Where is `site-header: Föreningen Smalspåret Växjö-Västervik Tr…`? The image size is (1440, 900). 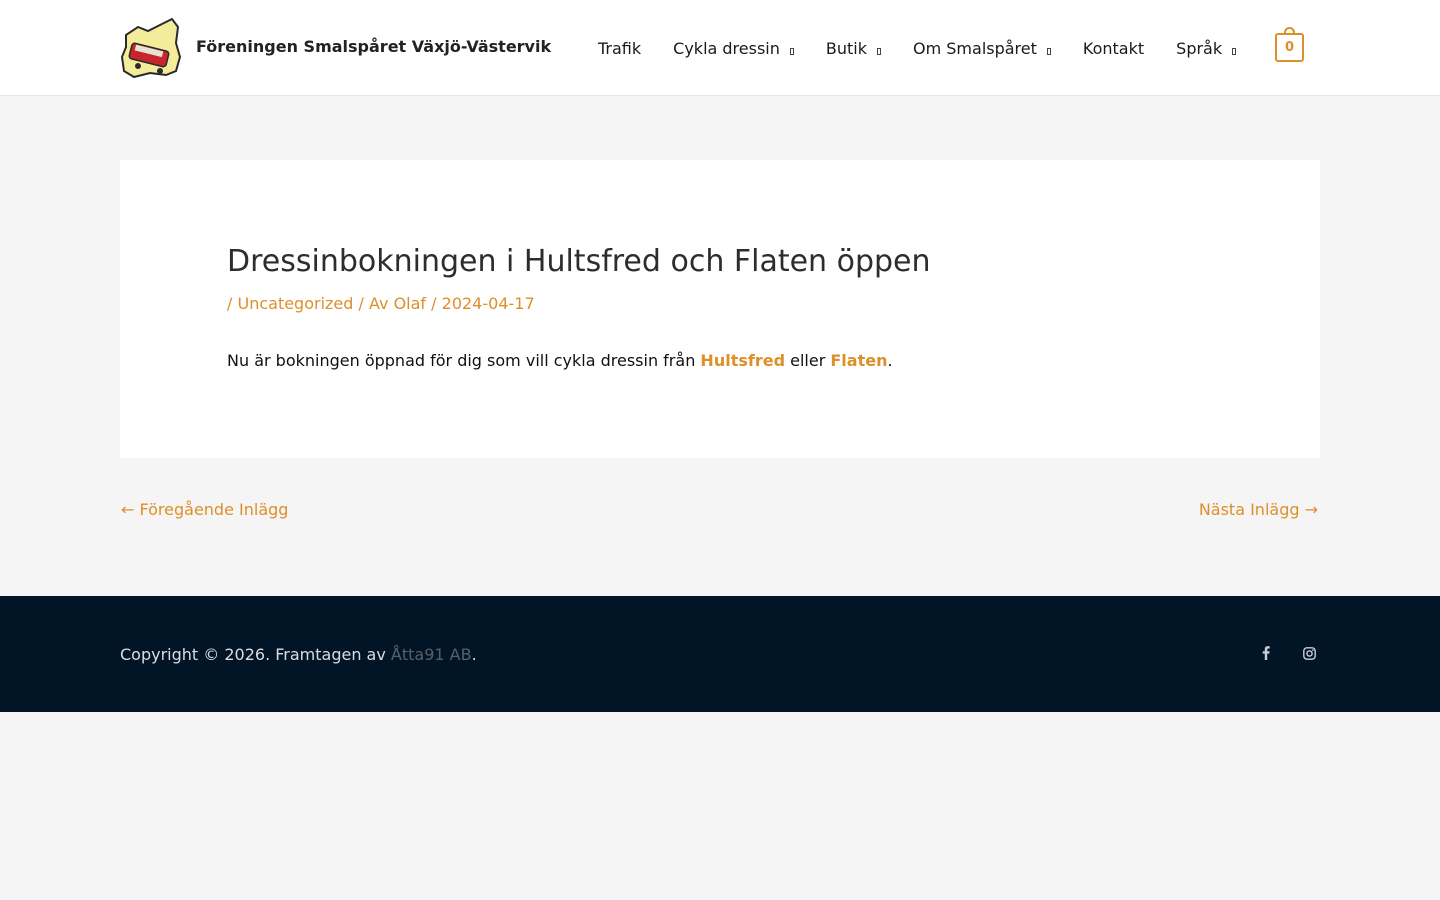
site-header: Föreningen Smalspåret Växjö-Västervik Tr… is located at coordinates (720, 48).